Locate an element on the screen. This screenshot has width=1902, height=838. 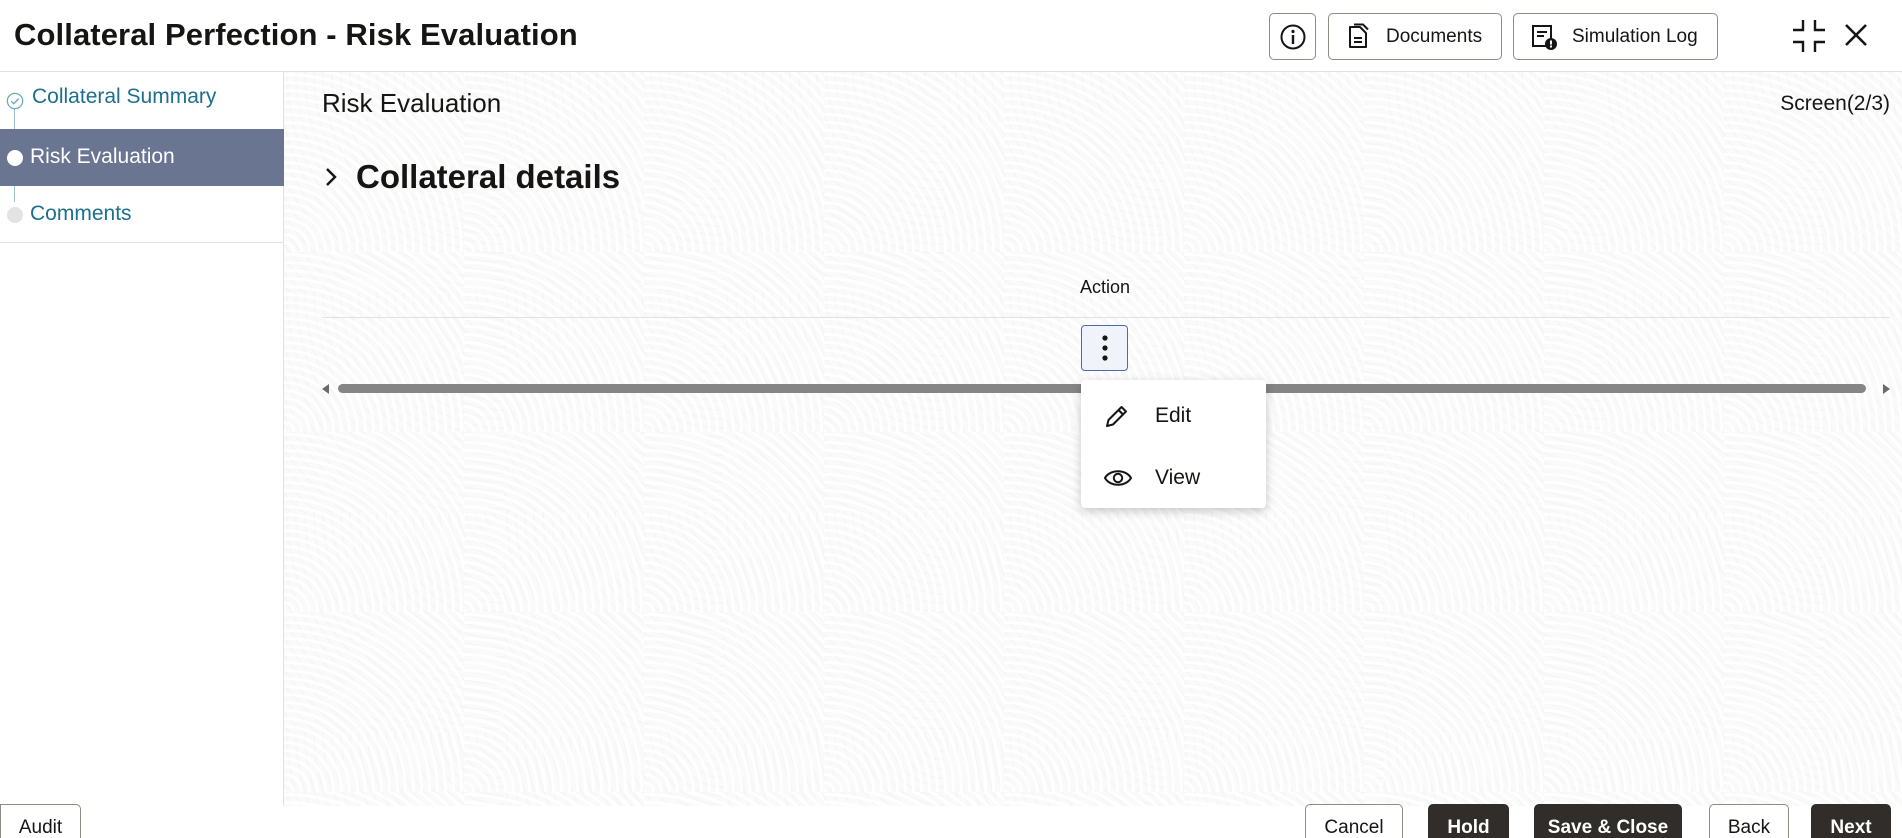
kebab-menu-icon is located at coordinates (1104, 348).